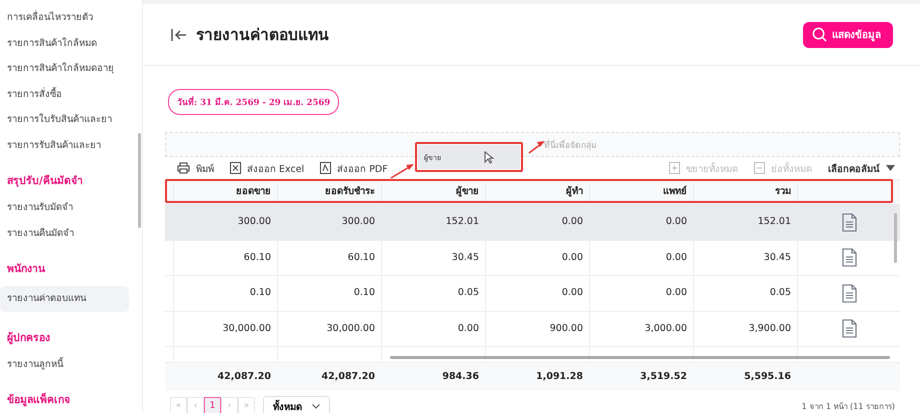 This screenshot has height=413, width=920. What do you see at coordinates (759, 168) in the screenshot?
I see `minus-square-icon` at bounding box center [759, 168].